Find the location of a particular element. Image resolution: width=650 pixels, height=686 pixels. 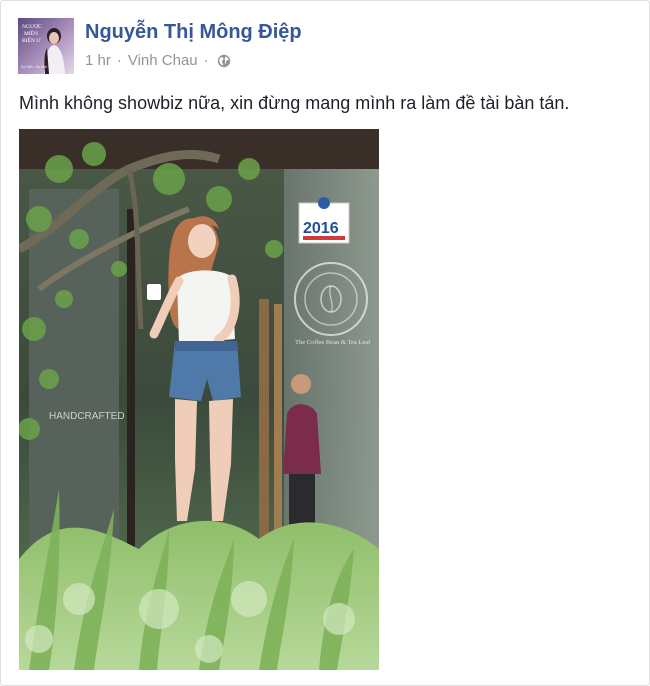

logo-lettering: The Coffee Bean & Tea Leaf is located at coordinates (333, 342).